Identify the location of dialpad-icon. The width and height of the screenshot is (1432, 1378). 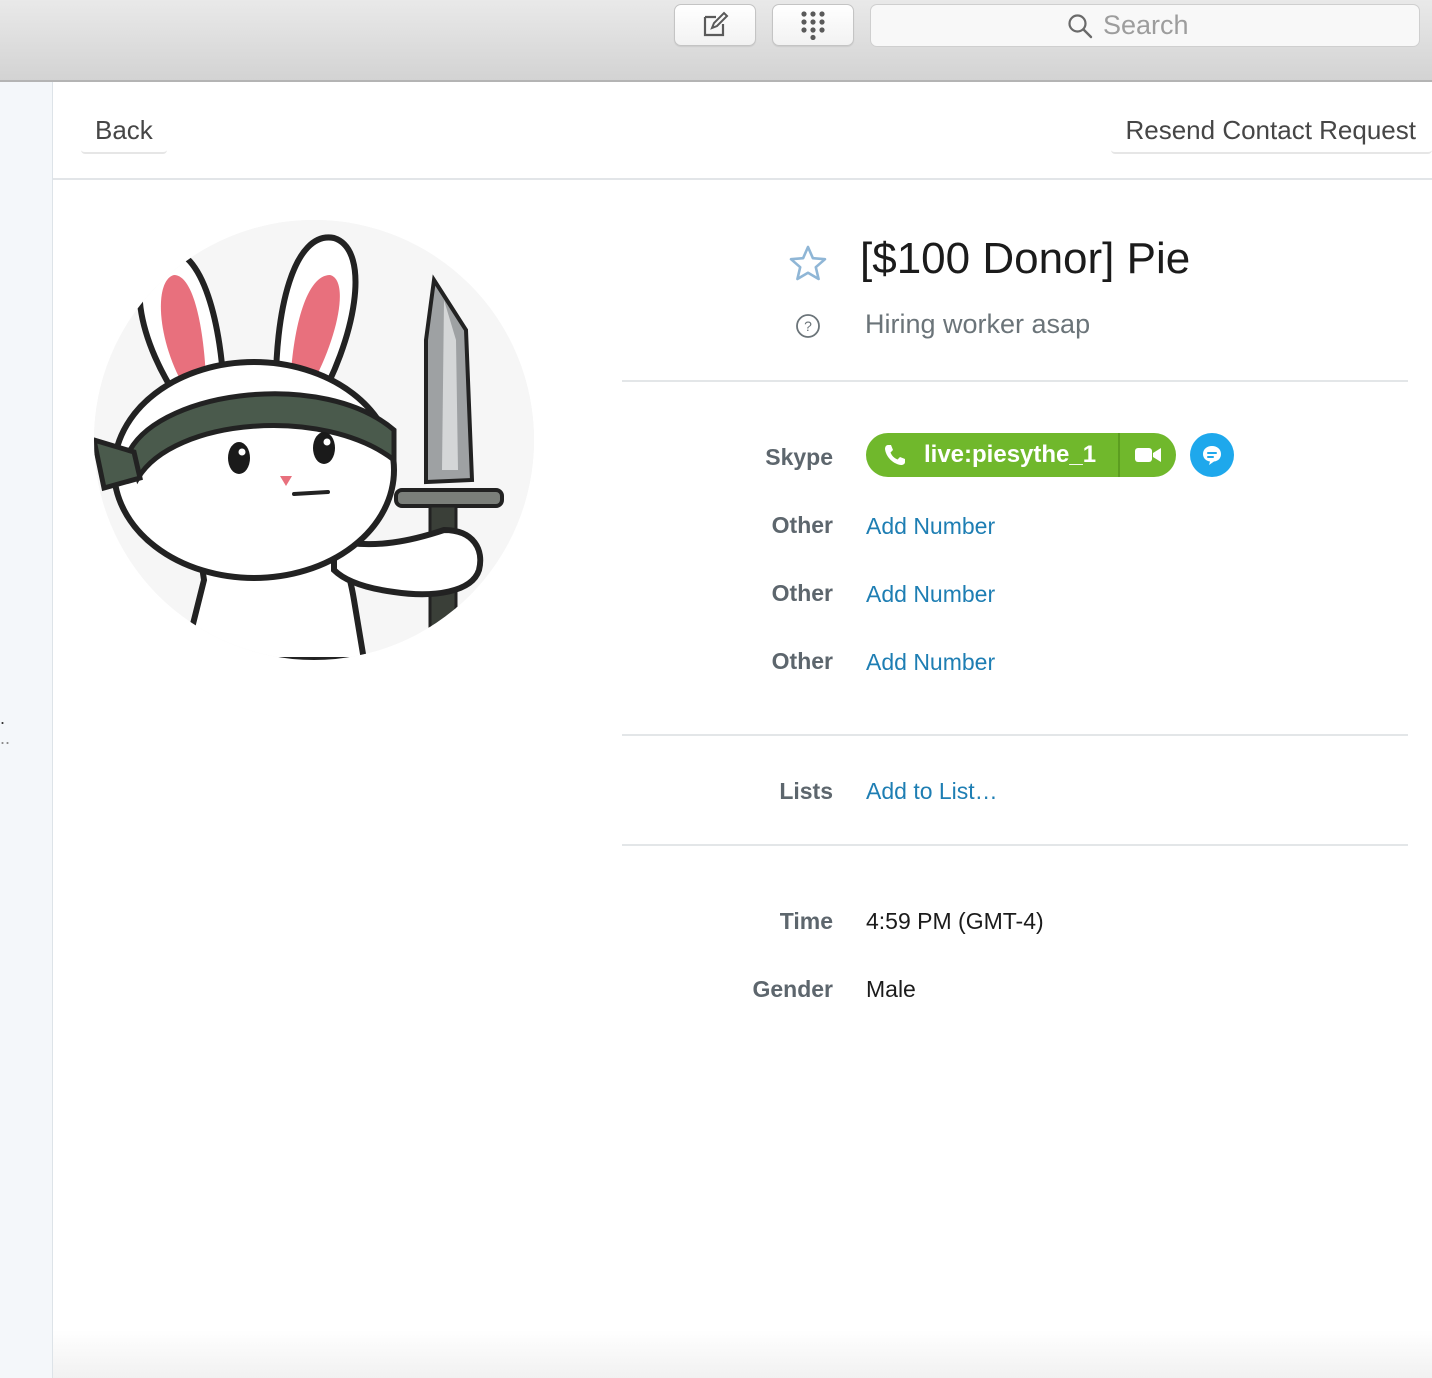
(813, 25).